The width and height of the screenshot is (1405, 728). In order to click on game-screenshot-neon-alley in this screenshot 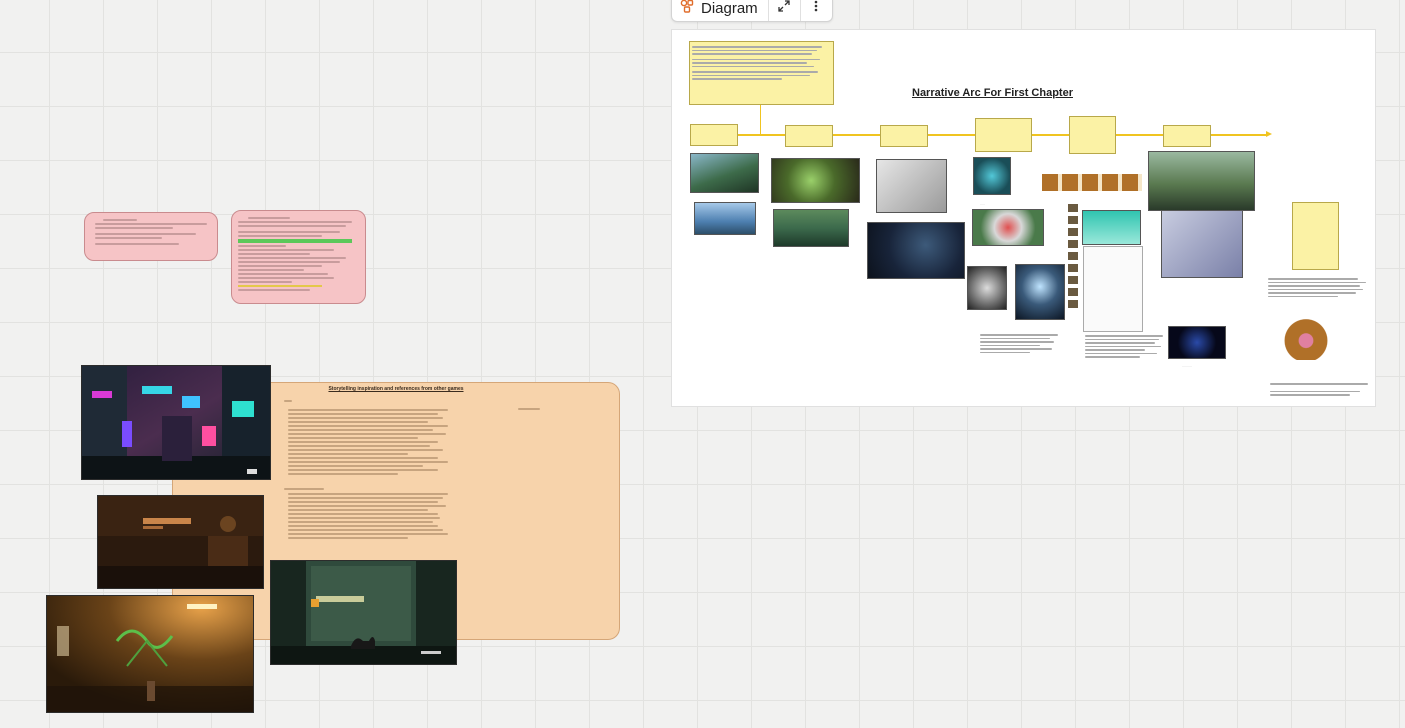, I will do `click(176, 422)`.